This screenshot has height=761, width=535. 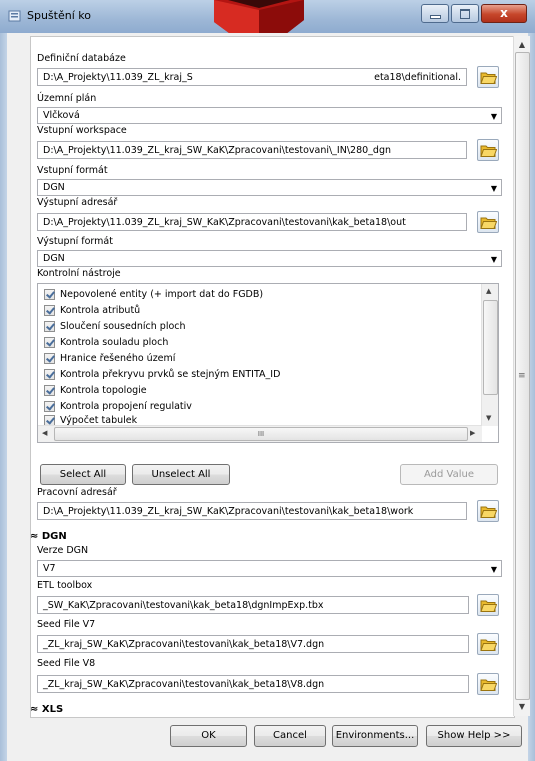 What do you see at coordinates (488, 222) in the screenshot?
I see `browse-vystupni-adresar-button` at bounding box center [488, 222].